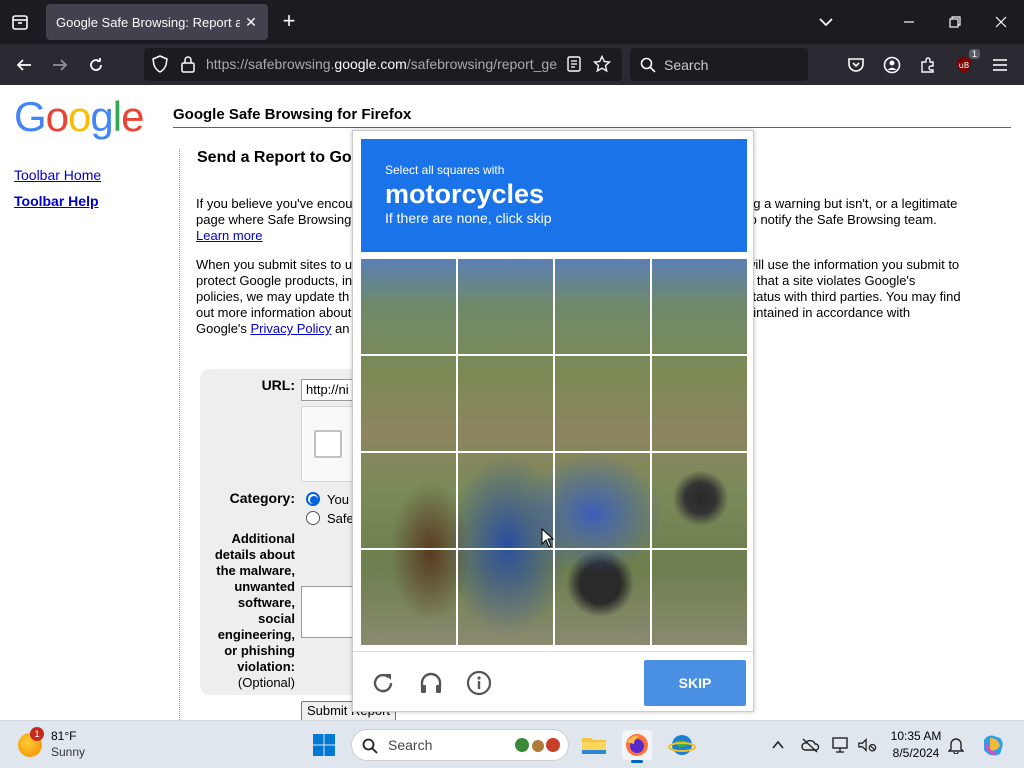  What do you see at coordinates (956, 745) in the screenshot?
I see `notification-bell-icon` at bounding box center [956, 745].